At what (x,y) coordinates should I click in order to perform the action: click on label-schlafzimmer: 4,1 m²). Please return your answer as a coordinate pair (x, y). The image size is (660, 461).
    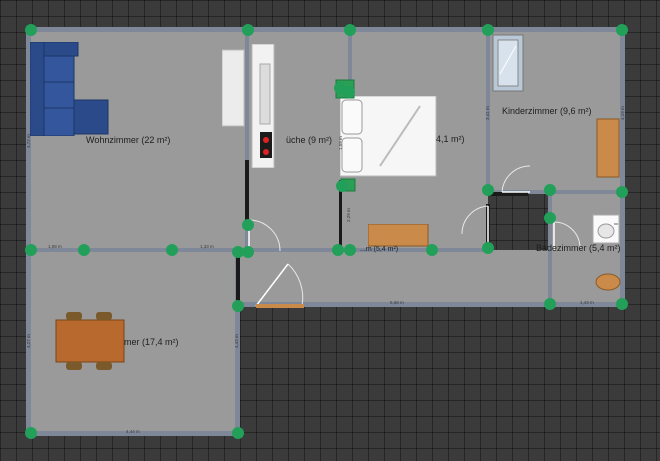
    Looking at the image, I should click on (450, 139).